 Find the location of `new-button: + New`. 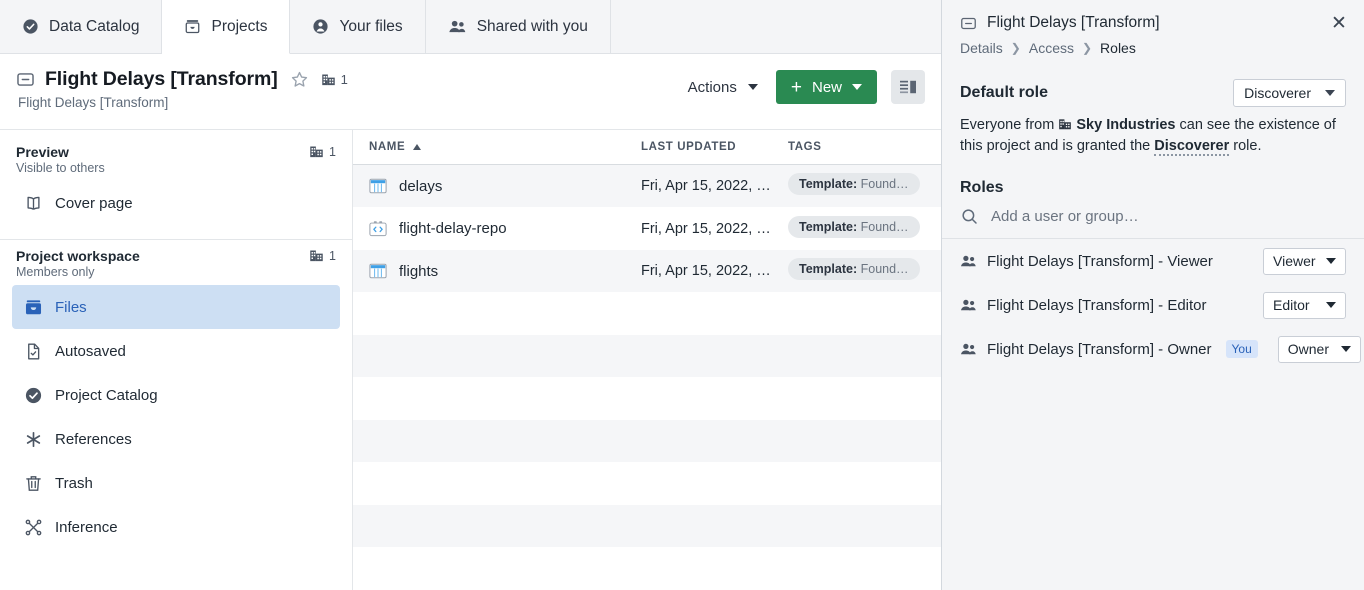

new-button: + New is located at coordinates (826, 87).